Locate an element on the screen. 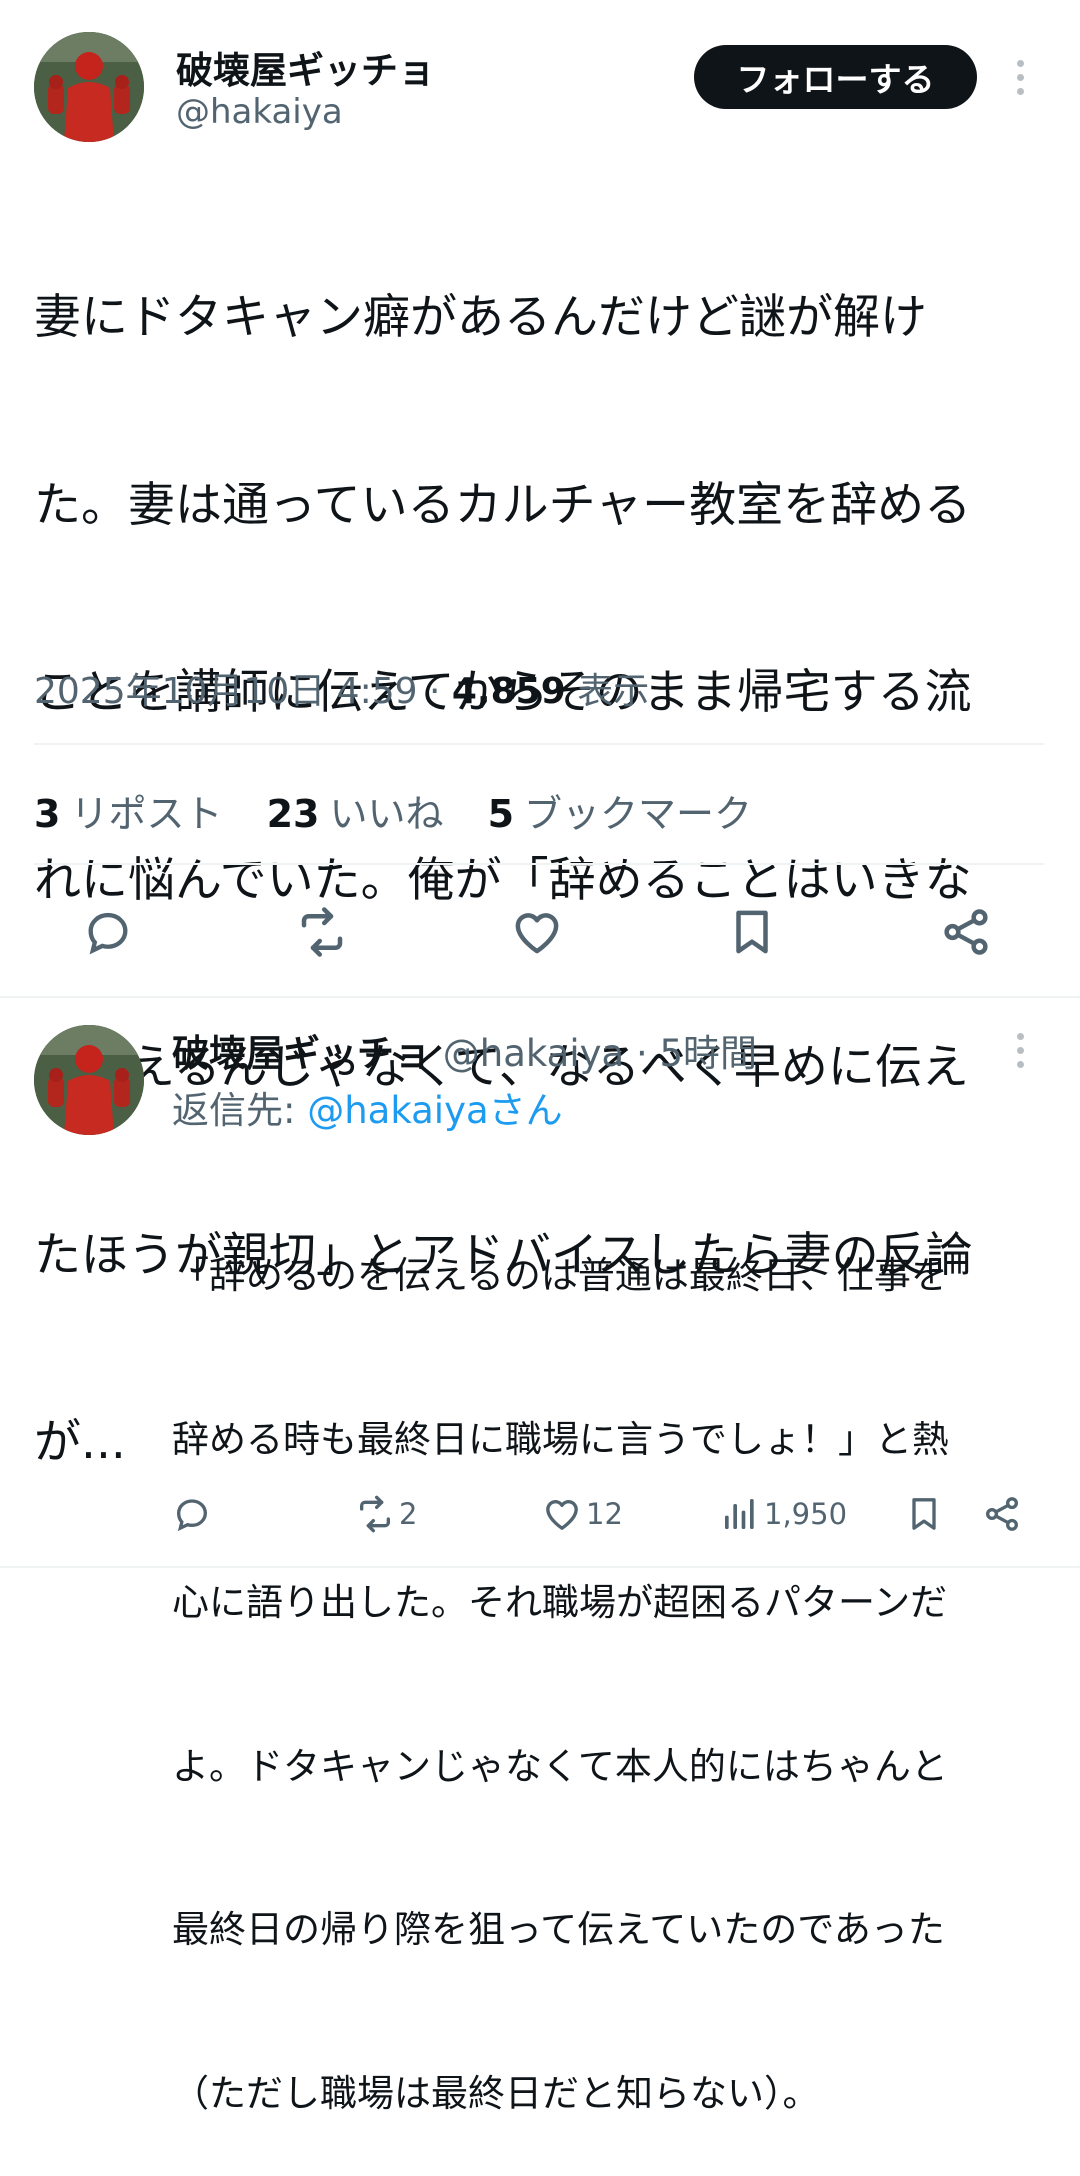 This screenshot has height=2176, width=1080. views-label: 表示 is located at coordinates (613, 691).